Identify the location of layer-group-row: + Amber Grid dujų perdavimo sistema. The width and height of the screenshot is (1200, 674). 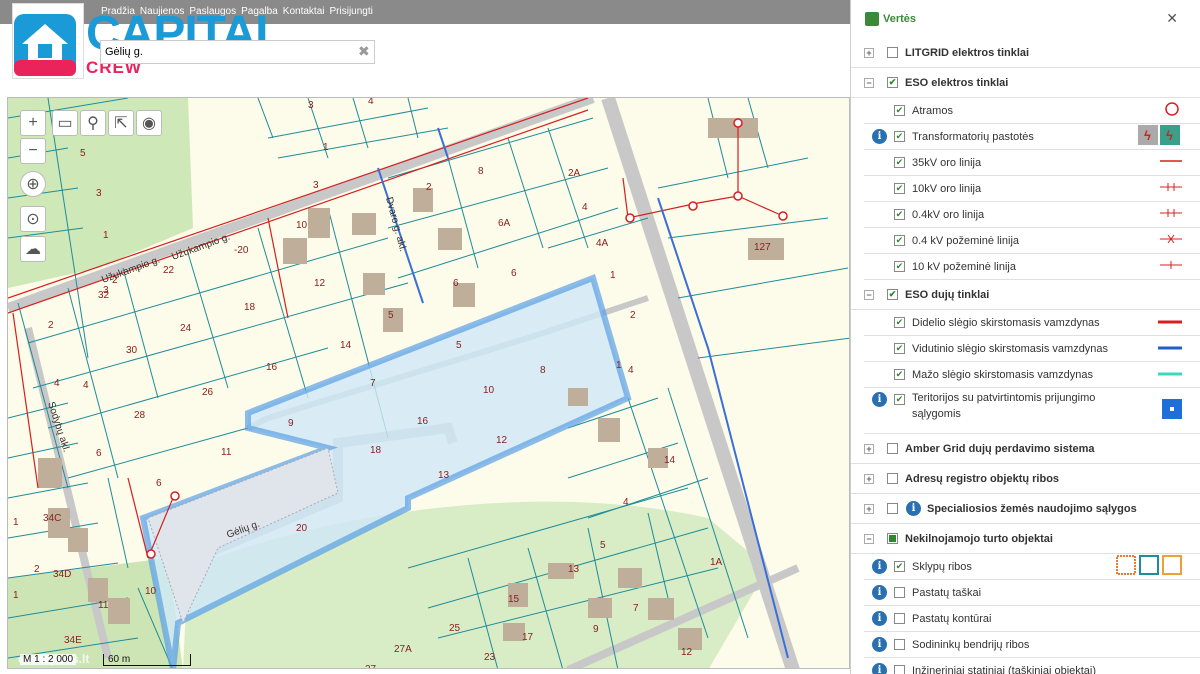
(1025, 449).